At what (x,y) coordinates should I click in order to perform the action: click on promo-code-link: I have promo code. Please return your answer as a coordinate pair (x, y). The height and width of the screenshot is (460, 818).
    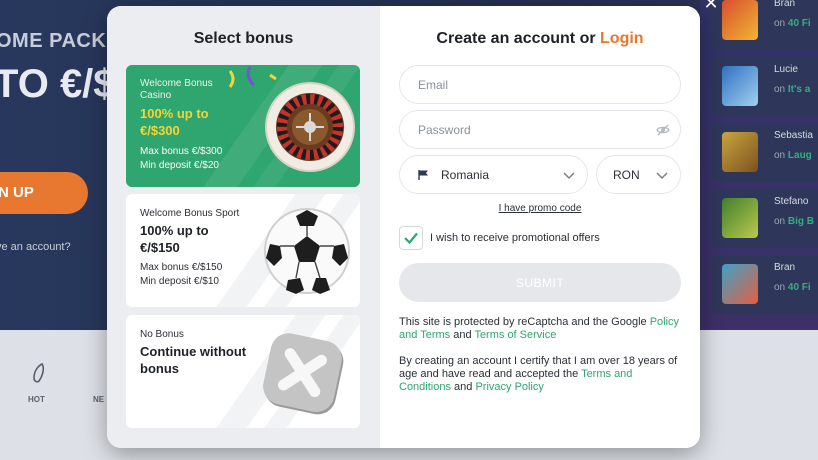
    Looking at the image, I should click on (540, 208).